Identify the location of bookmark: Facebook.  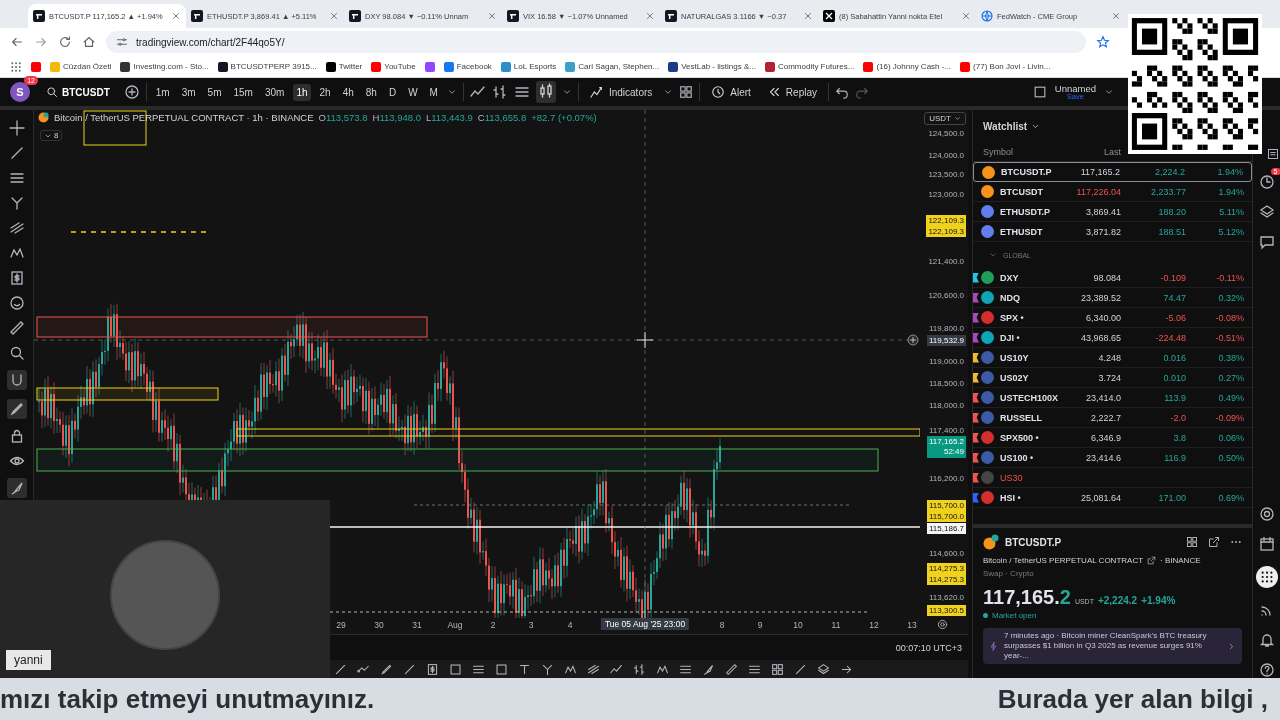
(467, 66).